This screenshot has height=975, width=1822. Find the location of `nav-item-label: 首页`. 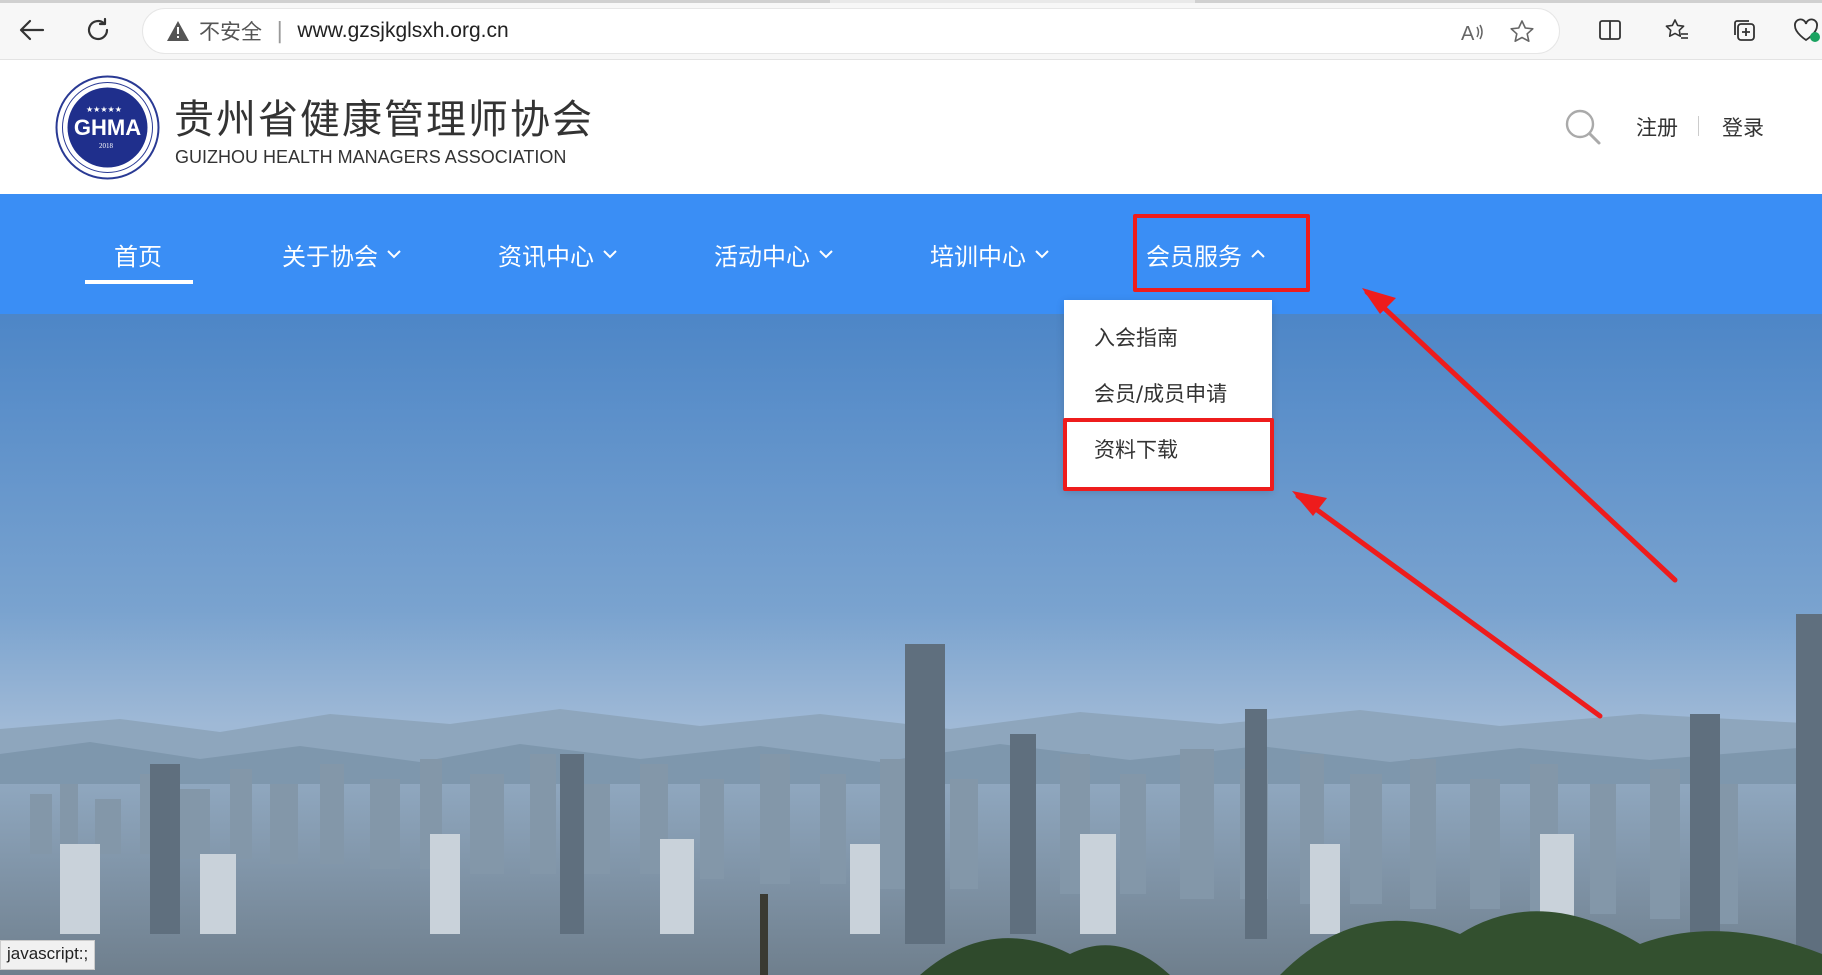

nav-item-label: 首页 is located at coordinates (138, 256).